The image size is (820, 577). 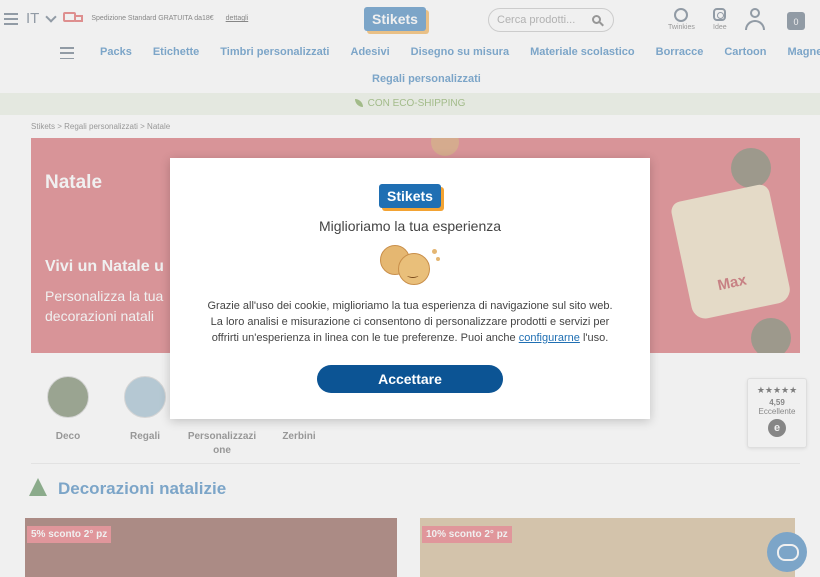 What do you see at coordinates (410, 379) in the screenshot?
I see `accept-button: Accettare` at bounding box center [410, 379].